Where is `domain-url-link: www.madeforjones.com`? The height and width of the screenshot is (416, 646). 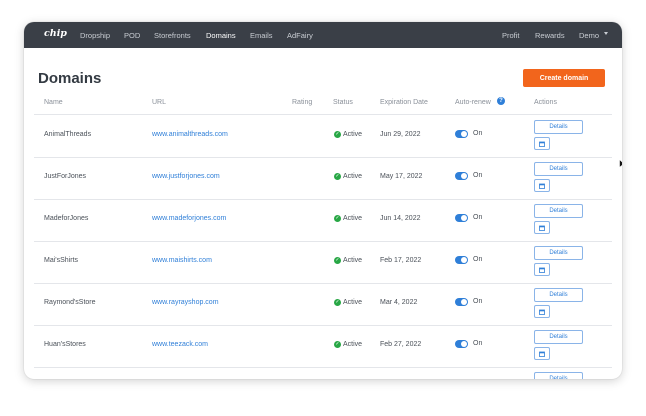 domain-url-link: www.madeforjones.com is located at coordinates (189, 218).